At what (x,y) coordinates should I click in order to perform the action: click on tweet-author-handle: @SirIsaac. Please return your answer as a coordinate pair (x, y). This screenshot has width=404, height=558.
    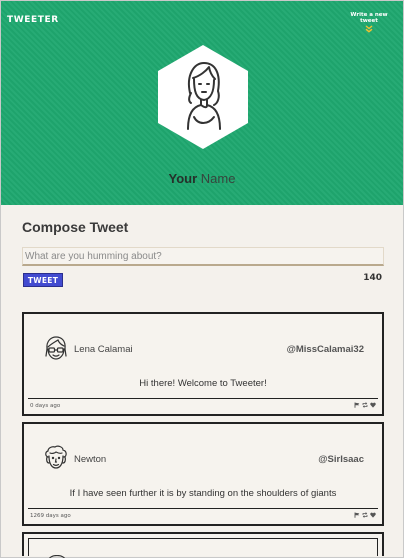
    Looking at the image, I should click on (341, 459).